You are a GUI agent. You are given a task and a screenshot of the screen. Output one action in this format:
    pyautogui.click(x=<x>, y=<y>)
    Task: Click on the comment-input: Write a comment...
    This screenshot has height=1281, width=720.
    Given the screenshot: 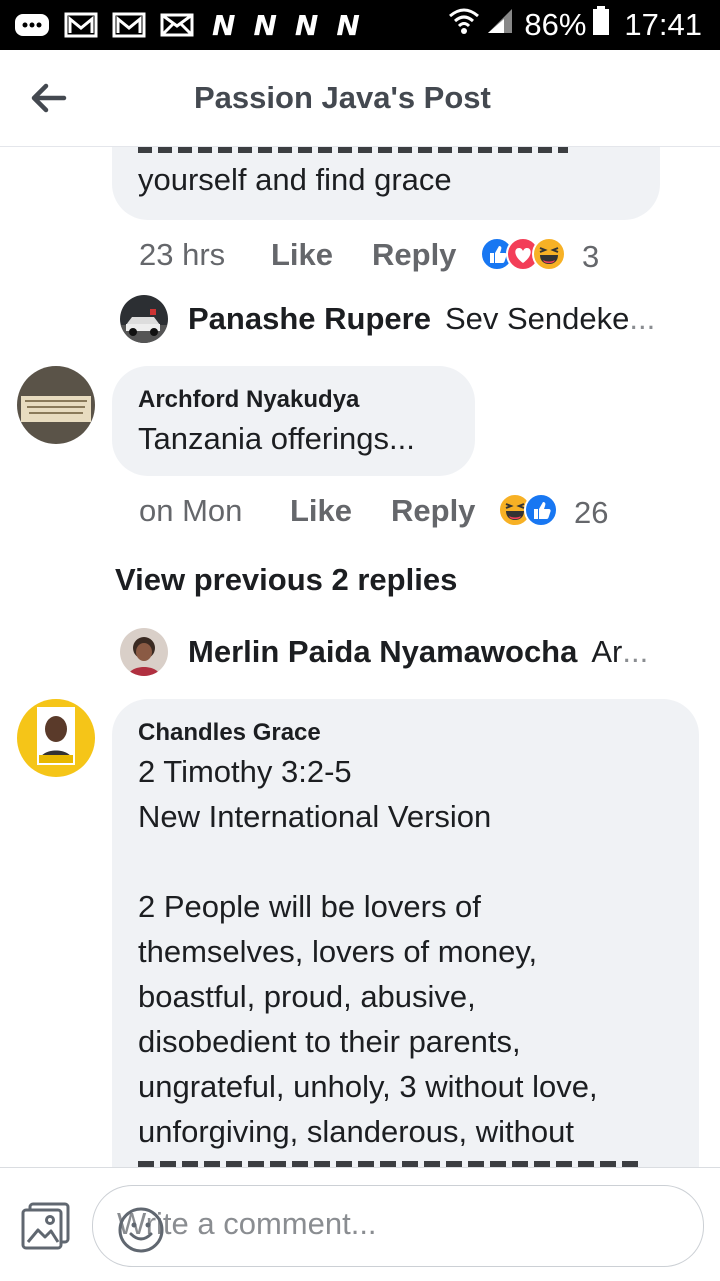 What is the action you would take?
    pyautogui.click(x=398, y=1226)
    